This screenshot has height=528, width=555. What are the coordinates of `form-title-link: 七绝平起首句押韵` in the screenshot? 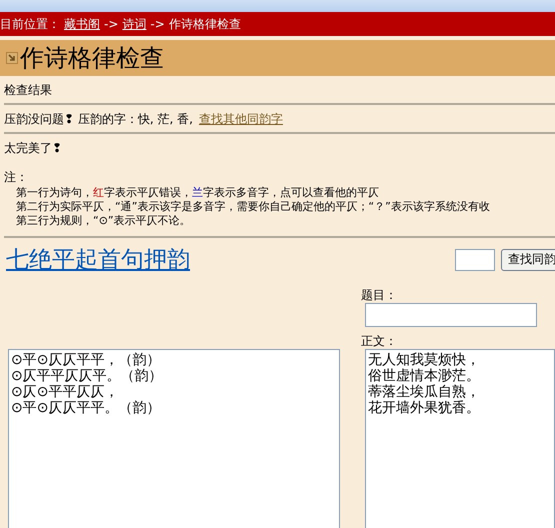 It's located at (98, 259).